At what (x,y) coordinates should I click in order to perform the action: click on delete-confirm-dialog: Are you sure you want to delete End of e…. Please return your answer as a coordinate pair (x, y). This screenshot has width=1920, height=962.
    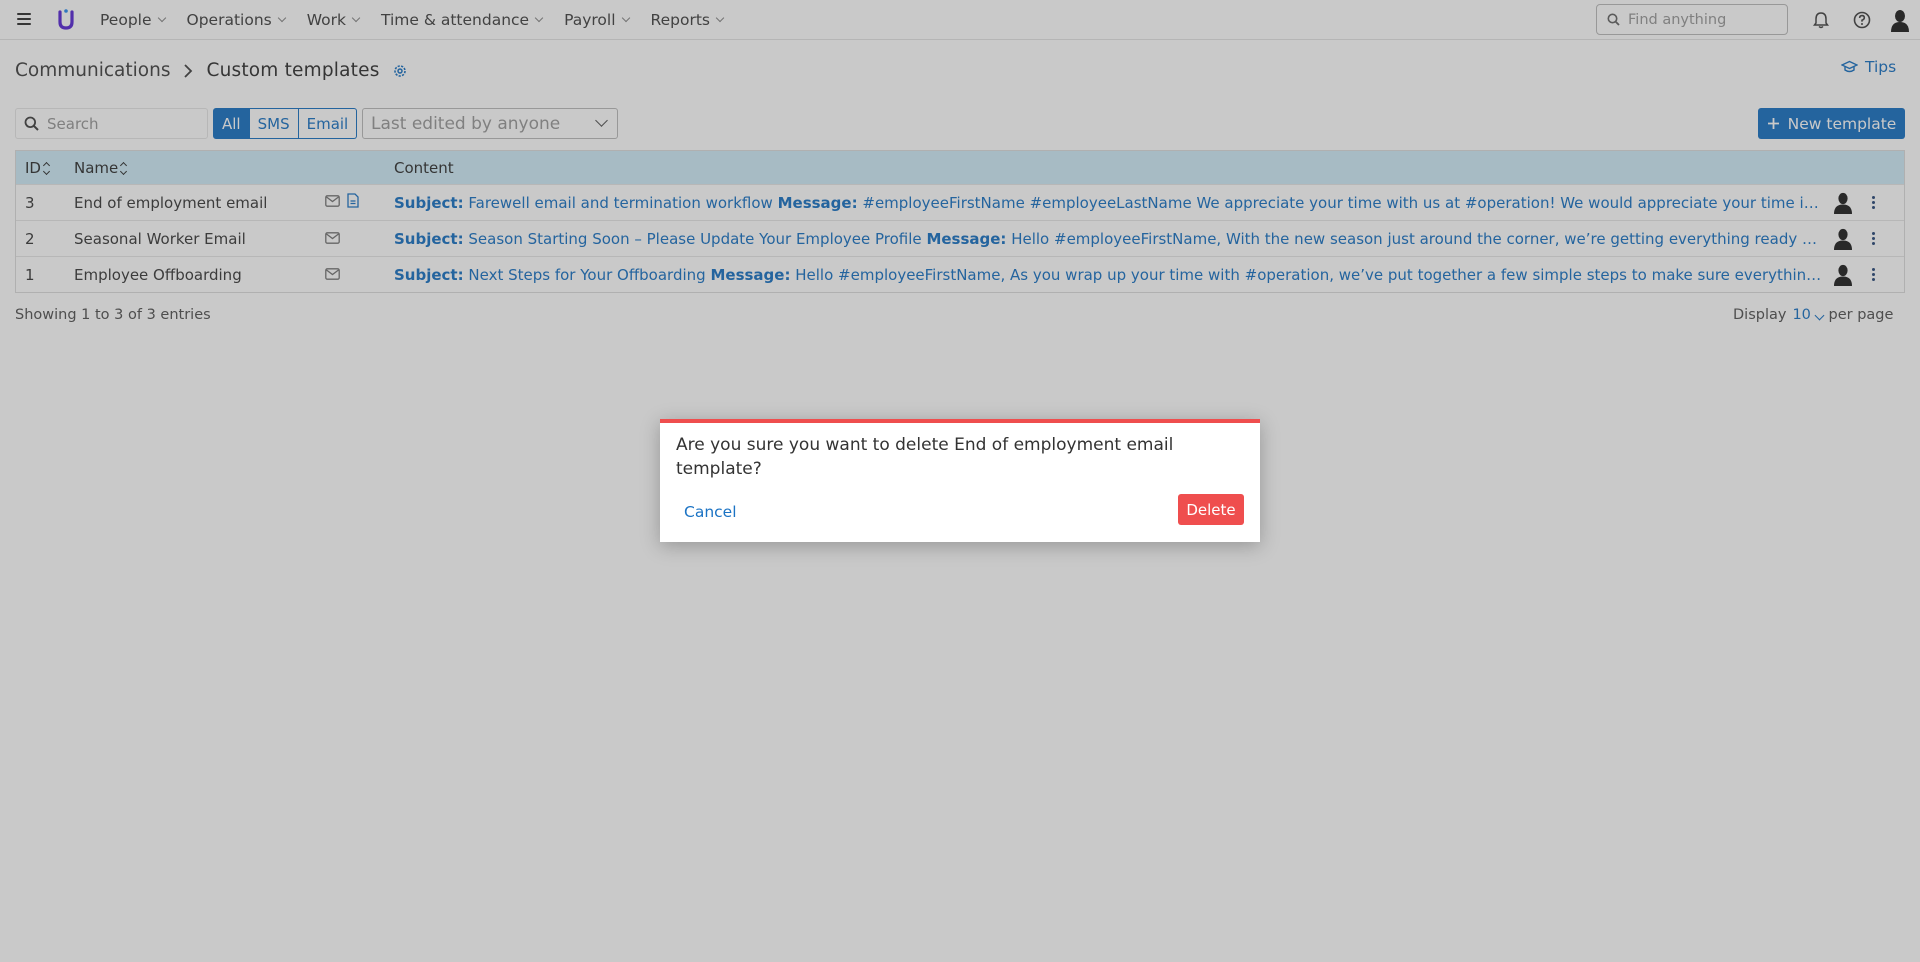
    Looking at the image, I should click on (960, 480).